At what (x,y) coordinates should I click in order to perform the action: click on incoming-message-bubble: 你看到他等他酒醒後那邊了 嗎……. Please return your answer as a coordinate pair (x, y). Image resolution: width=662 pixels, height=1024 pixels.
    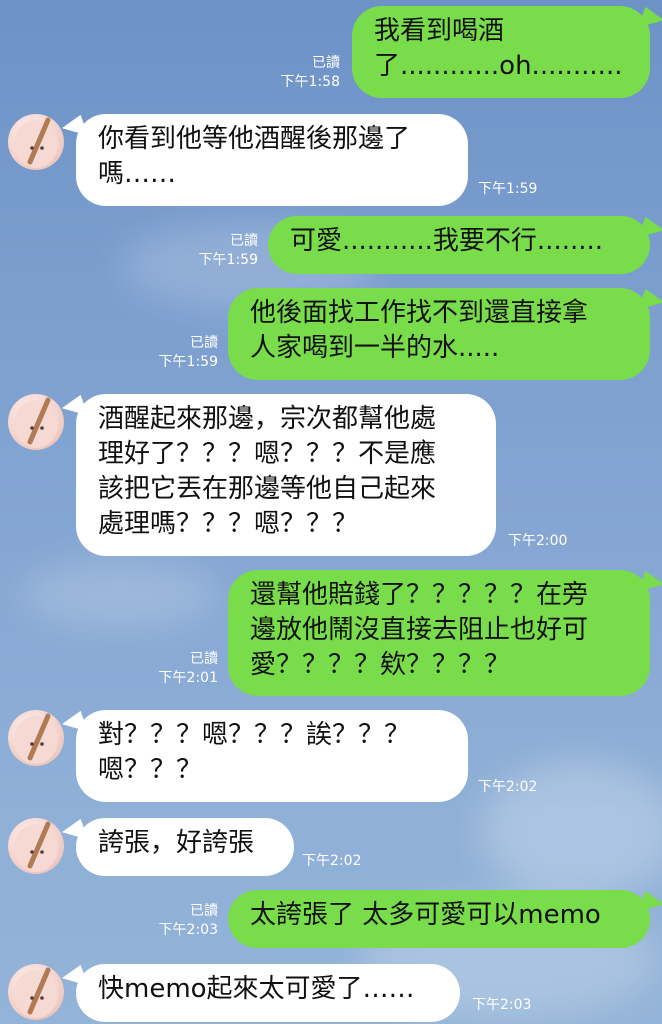
    Looking at the image, I should click on (272, 160).